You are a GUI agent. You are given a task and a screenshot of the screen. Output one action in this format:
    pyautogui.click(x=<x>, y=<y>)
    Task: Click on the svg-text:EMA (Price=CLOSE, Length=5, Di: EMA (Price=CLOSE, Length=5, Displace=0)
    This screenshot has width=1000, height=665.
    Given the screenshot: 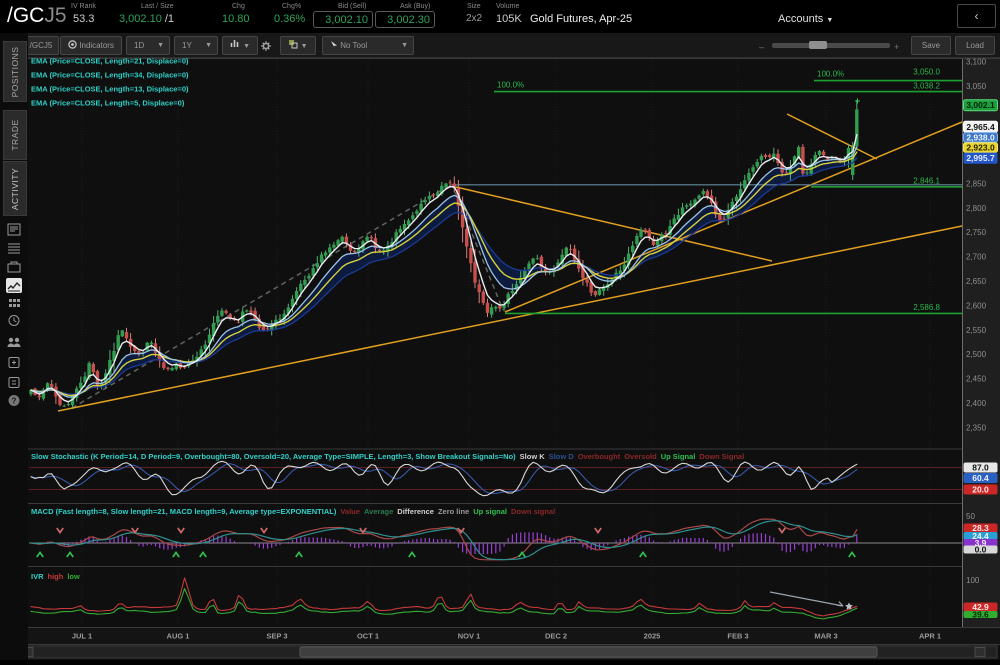 What is the action you would take?
    pyautogui.click(x=108, y=103)
    